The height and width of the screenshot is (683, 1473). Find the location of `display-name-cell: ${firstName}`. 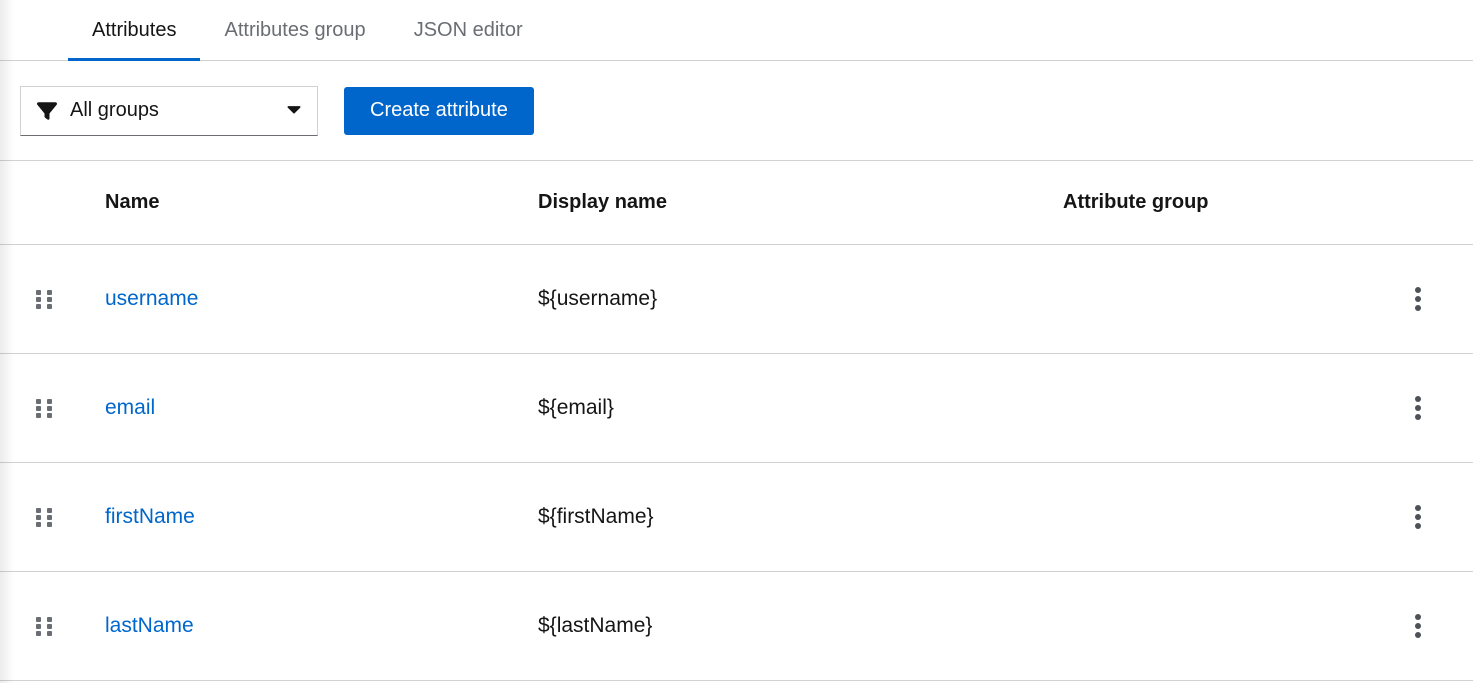

display-name-cell: ${firstName} is located at coordinates (596, 516).